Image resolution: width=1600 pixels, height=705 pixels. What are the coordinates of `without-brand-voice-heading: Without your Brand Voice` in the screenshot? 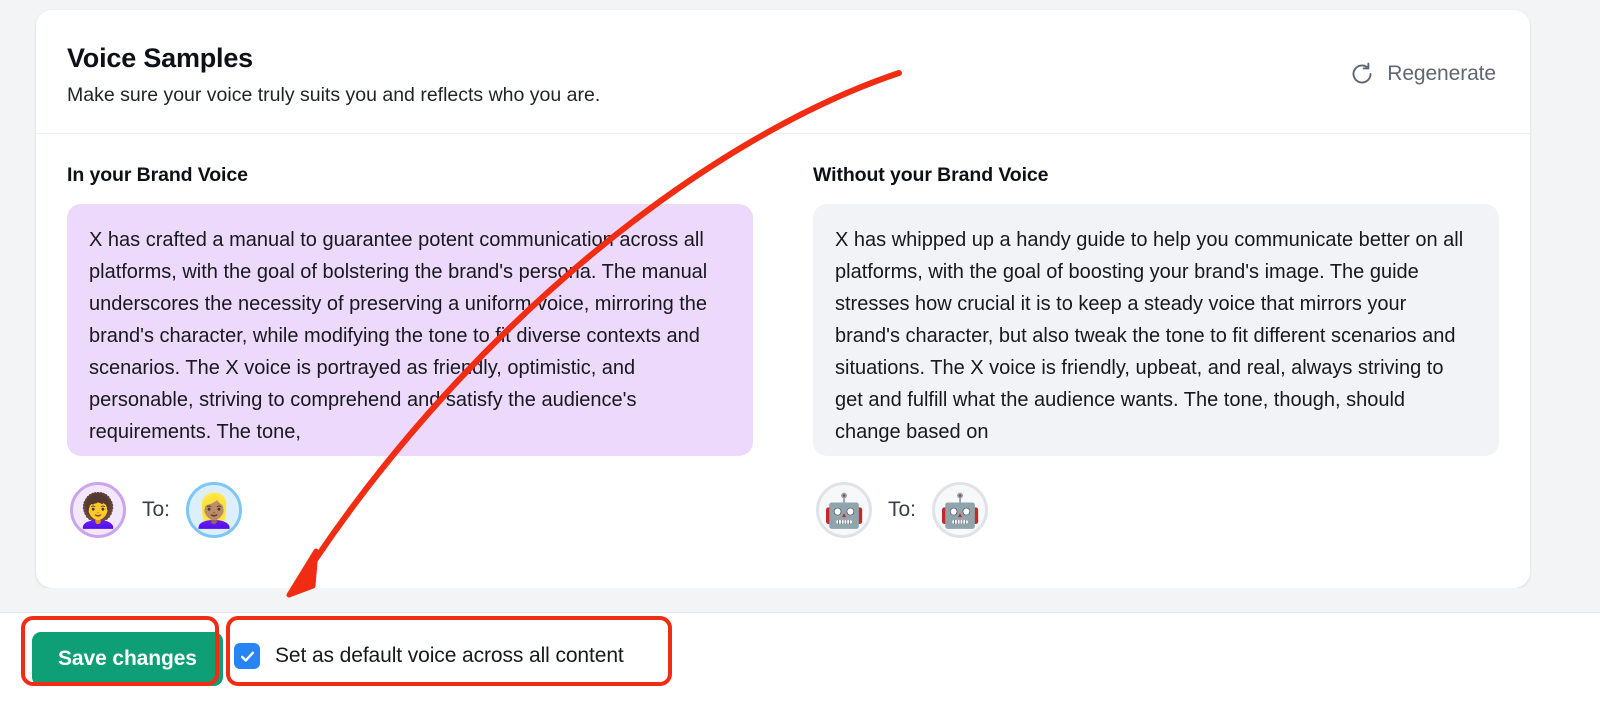 It's located at (931, 175).